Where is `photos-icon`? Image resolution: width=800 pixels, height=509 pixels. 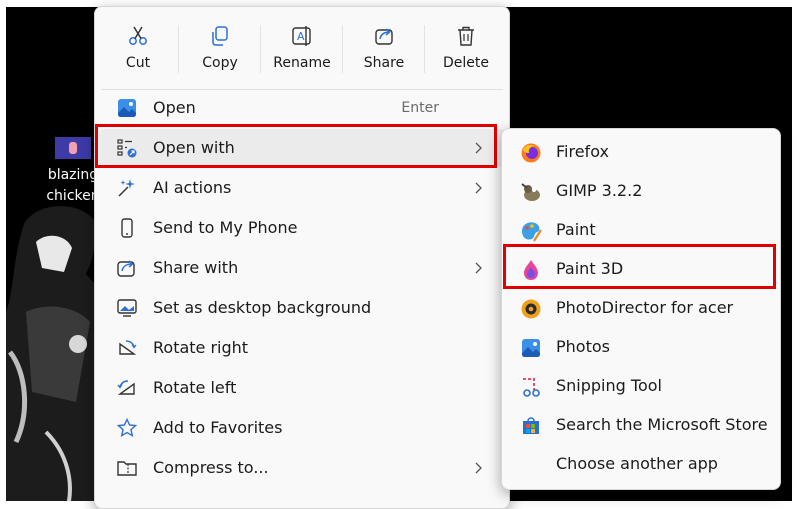 photos-icon is located at coordinates (531, 348).